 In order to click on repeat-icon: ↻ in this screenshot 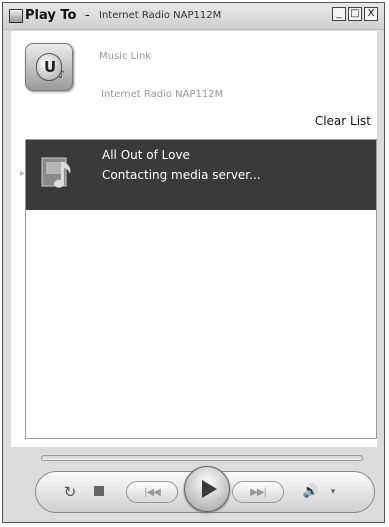, I will do `click(70, 492)`.